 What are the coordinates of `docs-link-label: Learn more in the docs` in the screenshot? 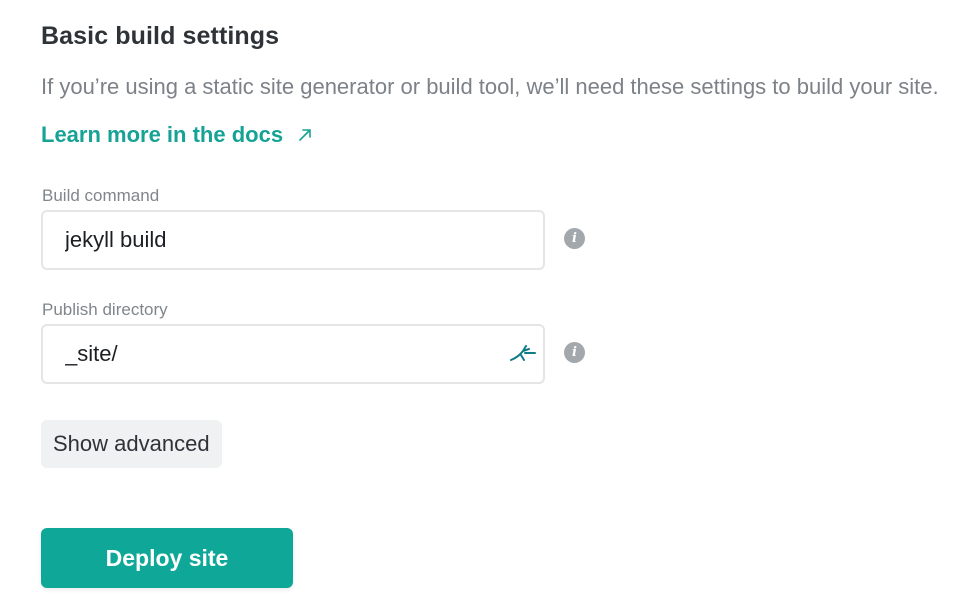 It's located at (162, 134).